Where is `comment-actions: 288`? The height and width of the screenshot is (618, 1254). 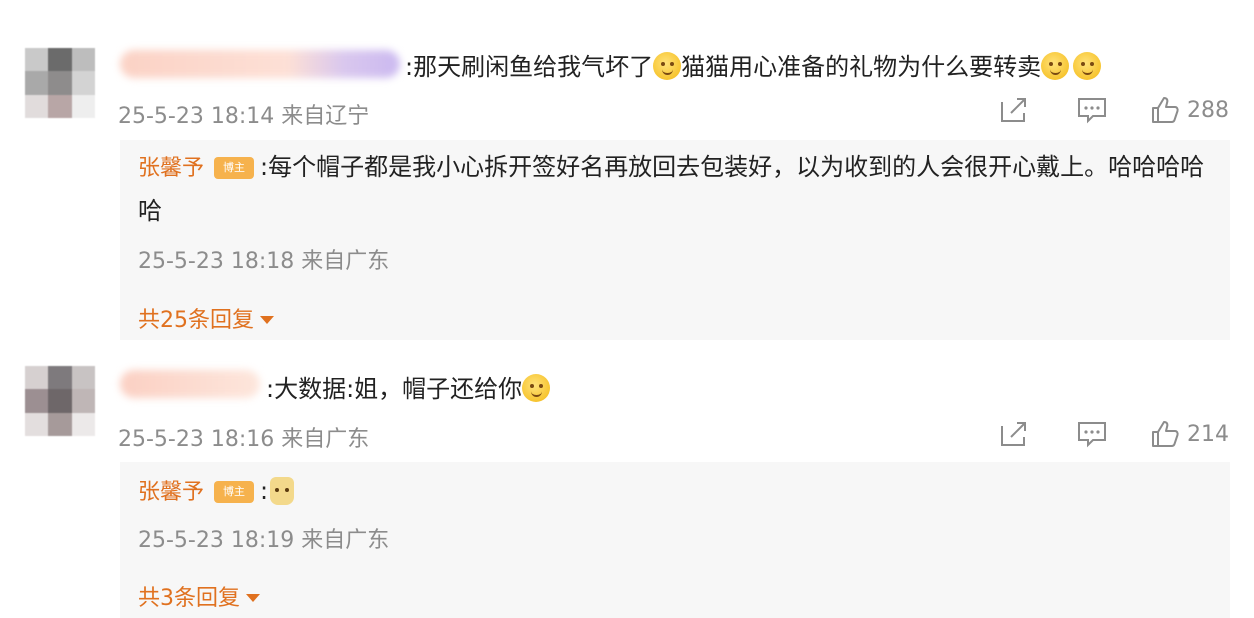 comment-actions: 288 is located at coordinates (1094, 110).